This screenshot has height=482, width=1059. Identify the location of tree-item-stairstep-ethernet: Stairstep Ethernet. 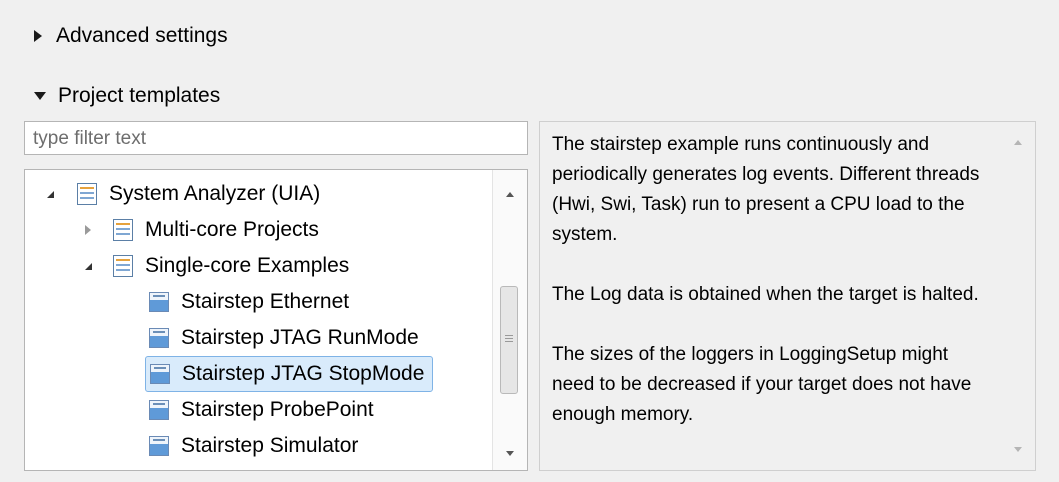
(249, 302).